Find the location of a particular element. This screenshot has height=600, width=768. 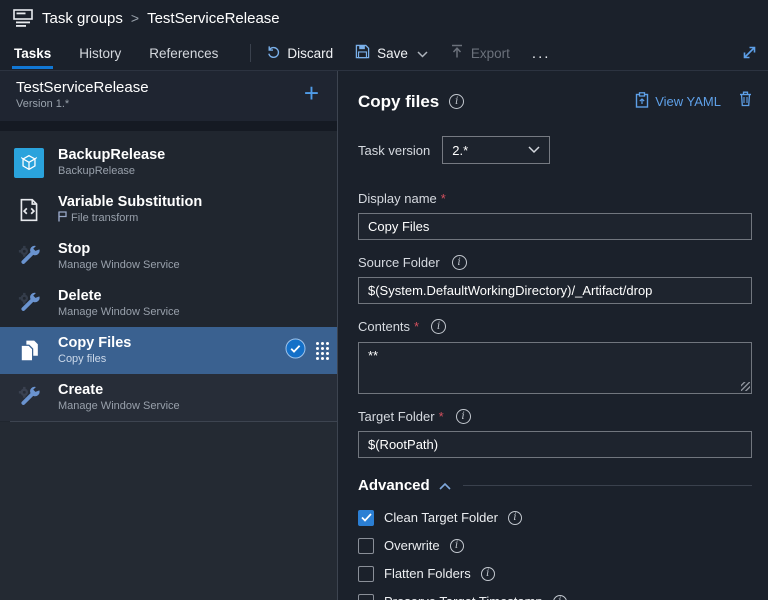

task-group-header: TestServiceRelease Version 1.* + is located at coordinates (168, 96).